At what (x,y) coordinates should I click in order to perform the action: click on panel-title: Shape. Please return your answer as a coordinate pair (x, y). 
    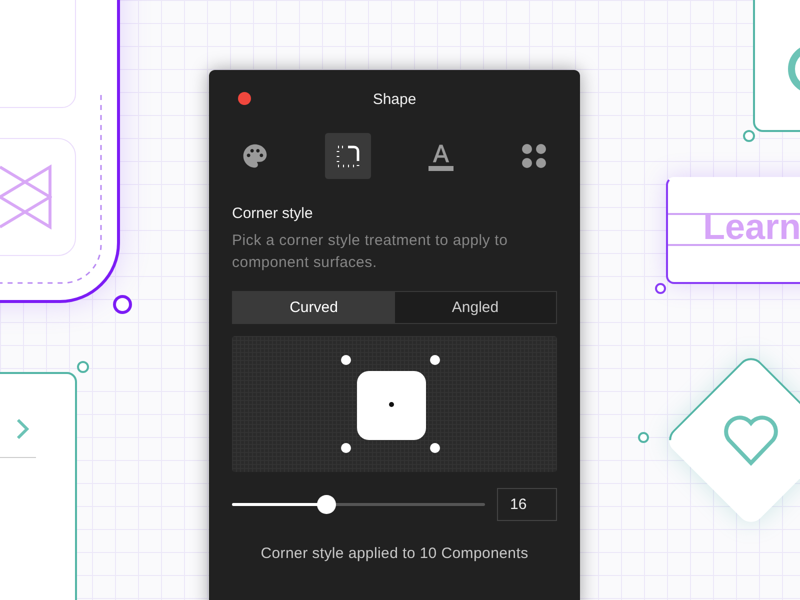
    Looking at the image, I should click on (394, 99).